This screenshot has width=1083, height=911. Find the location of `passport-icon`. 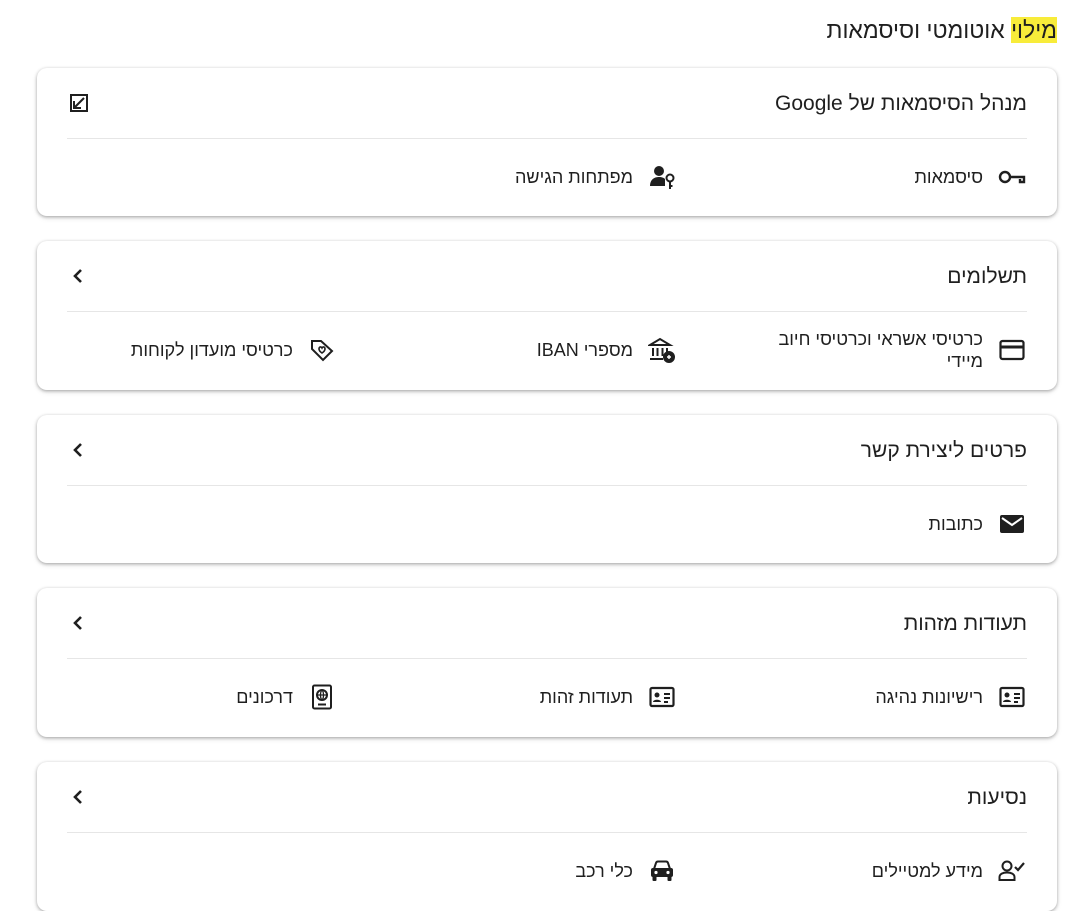

passport-icon is located at coordinates (322, 697).